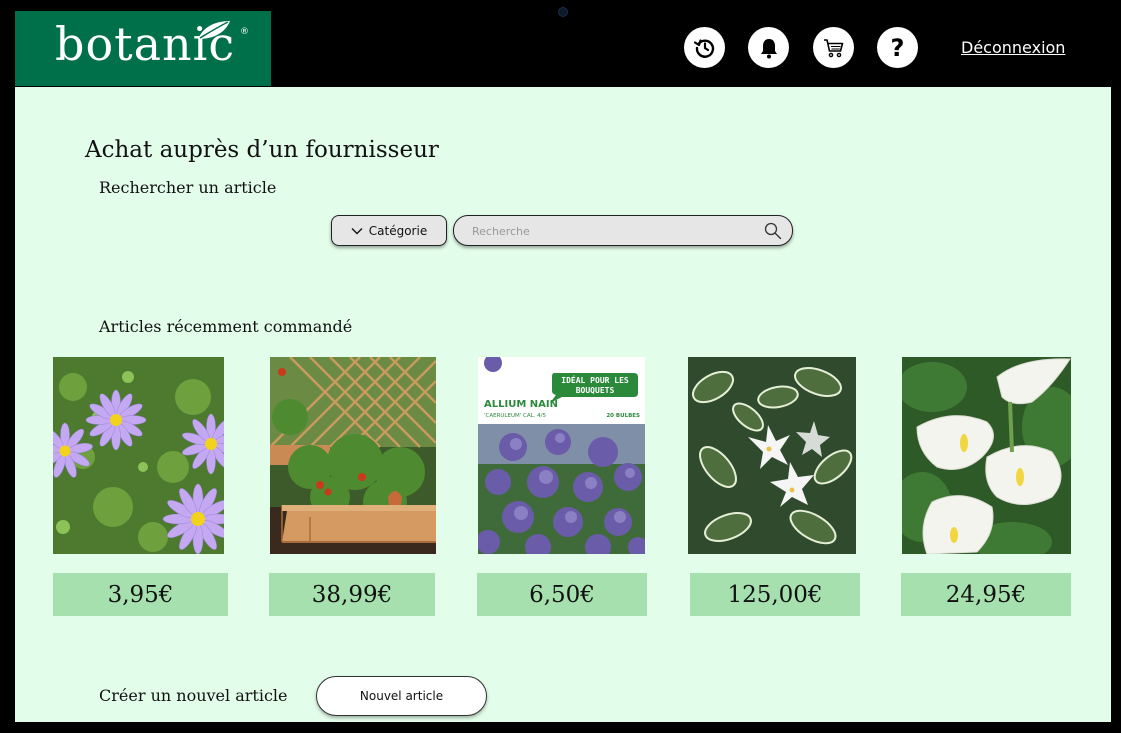 This screenshot has width=1121, height=733. What do you see at coordinates (357, 230) in the screenshot?
I see `chevron-down-icon` at bounding box center [357, 230].